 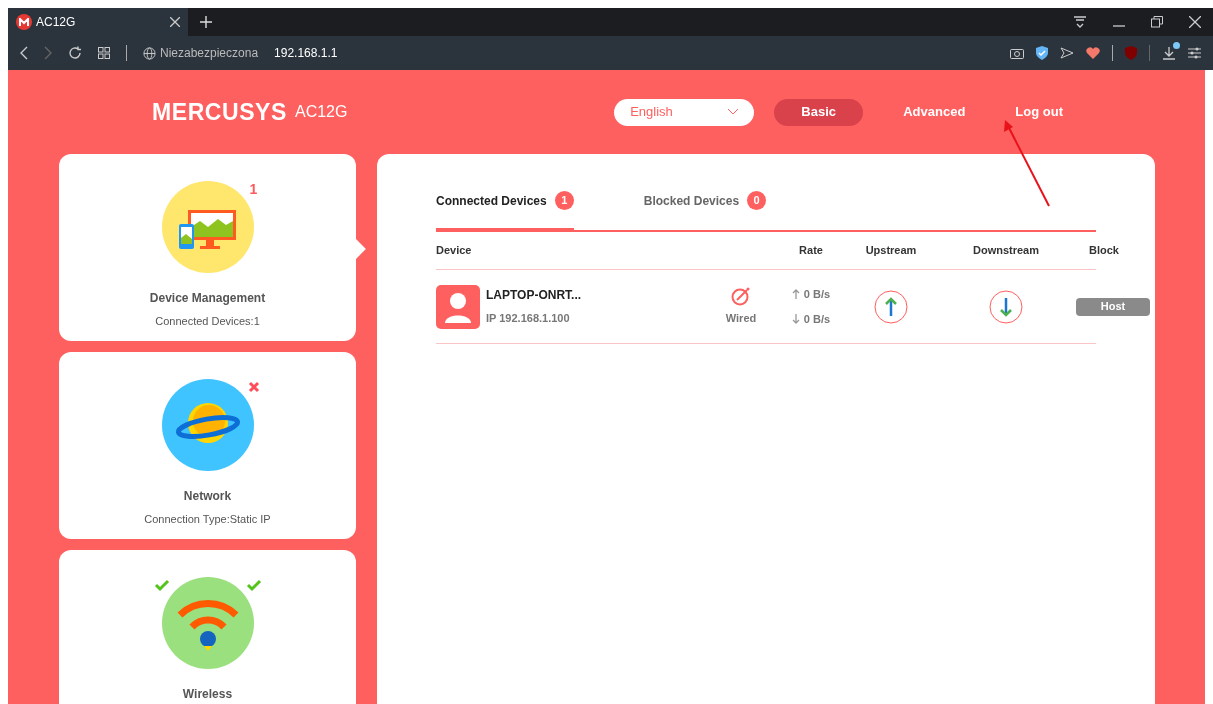 I want to click on feature-card: Wireless, so click(x=207, y=627).